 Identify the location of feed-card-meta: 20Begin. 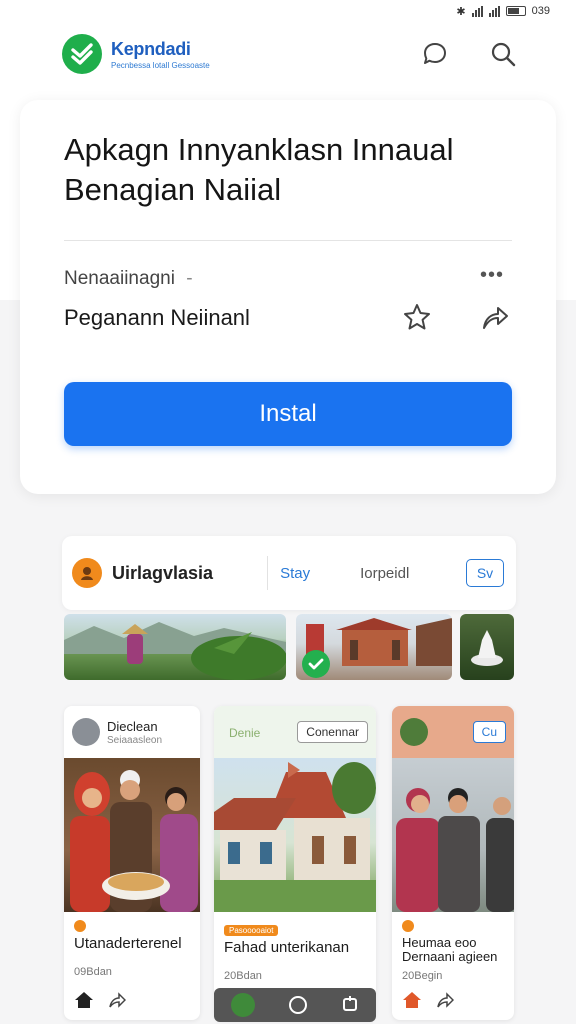
(422, 976).